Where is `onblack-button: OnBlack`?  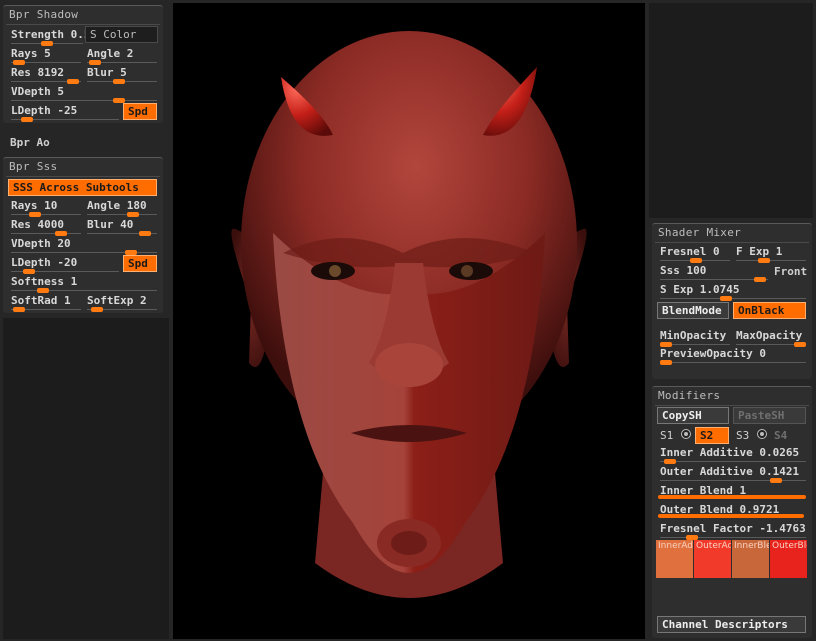
onblack-button: OnBlack is located at coordinates (769, 310).